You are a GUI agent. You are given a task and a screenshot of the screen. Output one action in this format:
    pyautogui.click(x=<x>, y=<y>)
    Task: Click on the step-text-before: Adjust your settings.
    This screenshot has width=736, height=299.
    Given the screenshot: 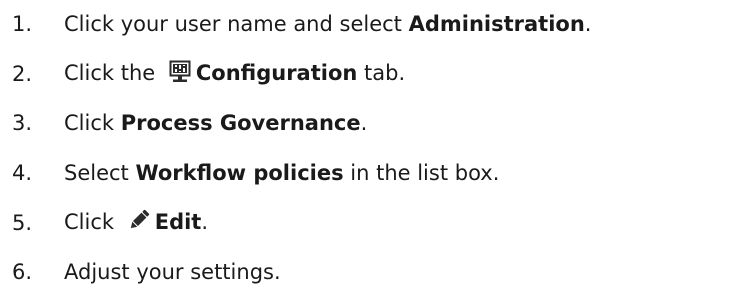 What is the action you would take?
    pyautogui.click(x=172, y=272)
    